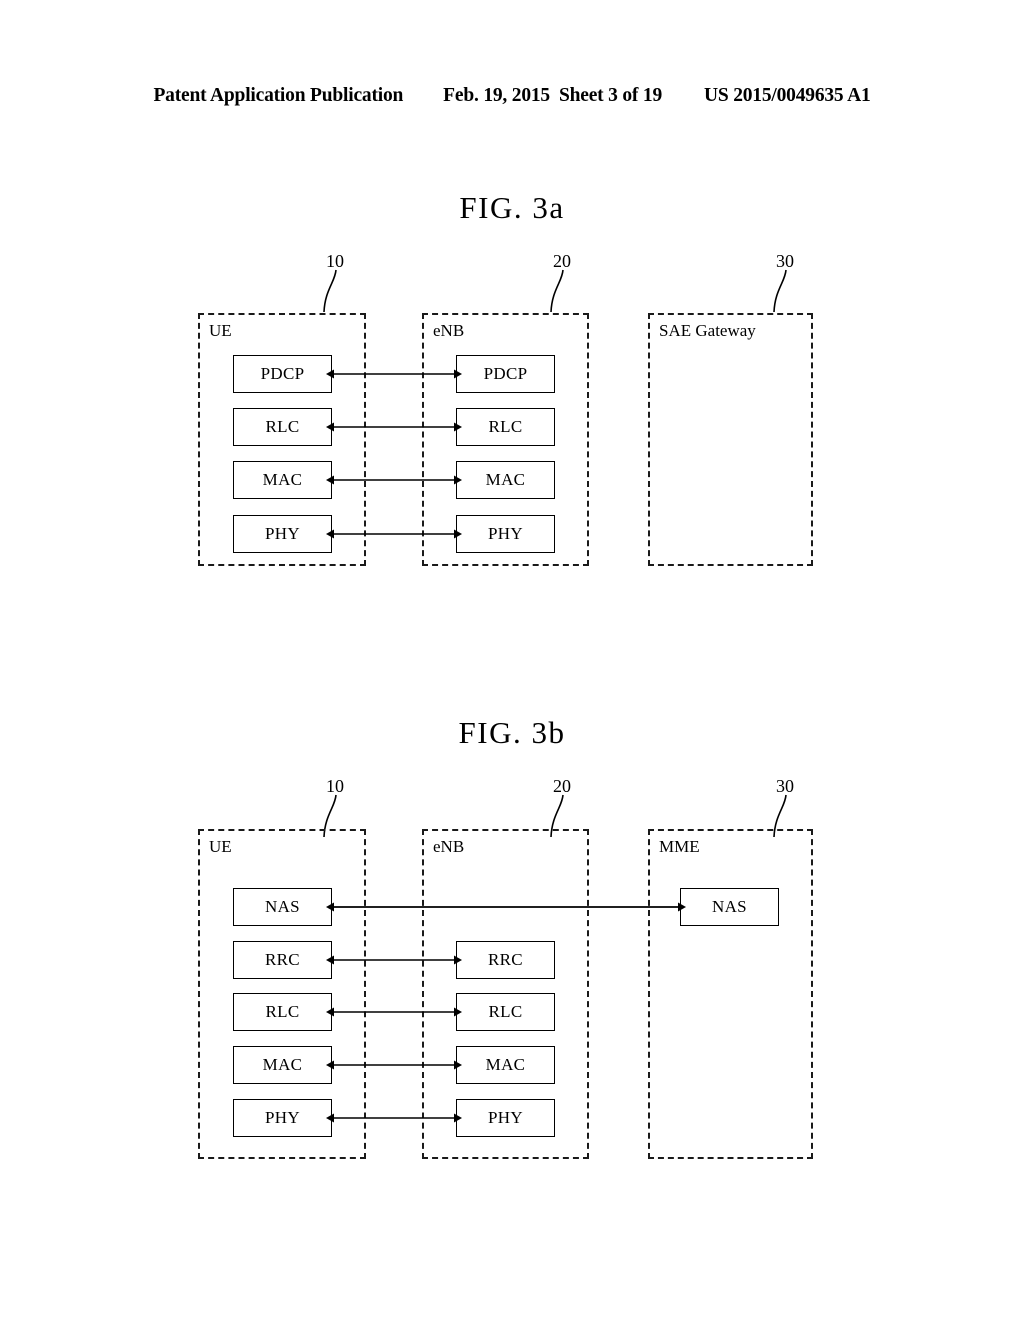  Describe the element at coordinates (505, 1118) in the screenshot. I see `enb-layer-phy-b: PHY` at that location.